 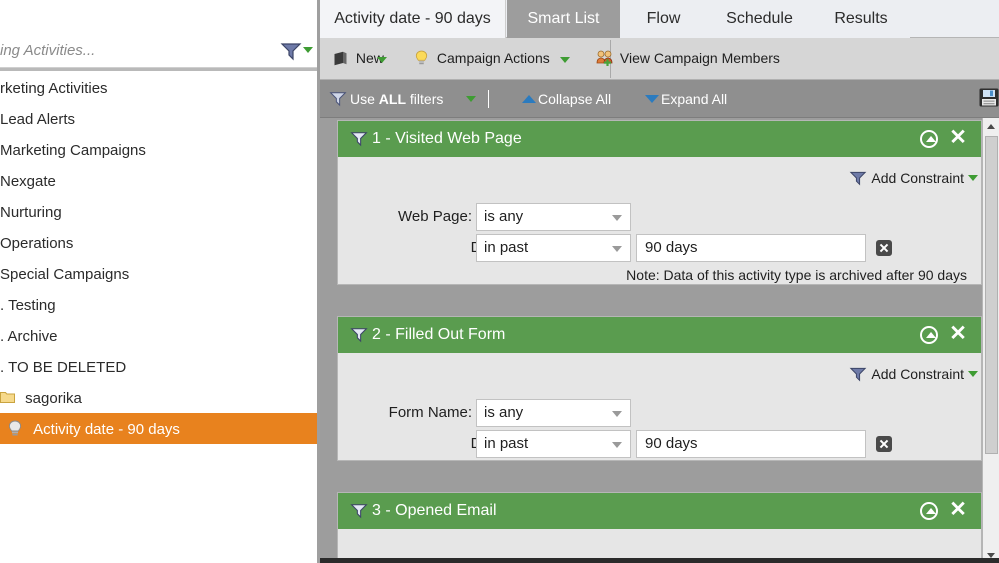 I want to click on sidebar-item-label: Activity date - 90 days, so click(x=106, y=429).